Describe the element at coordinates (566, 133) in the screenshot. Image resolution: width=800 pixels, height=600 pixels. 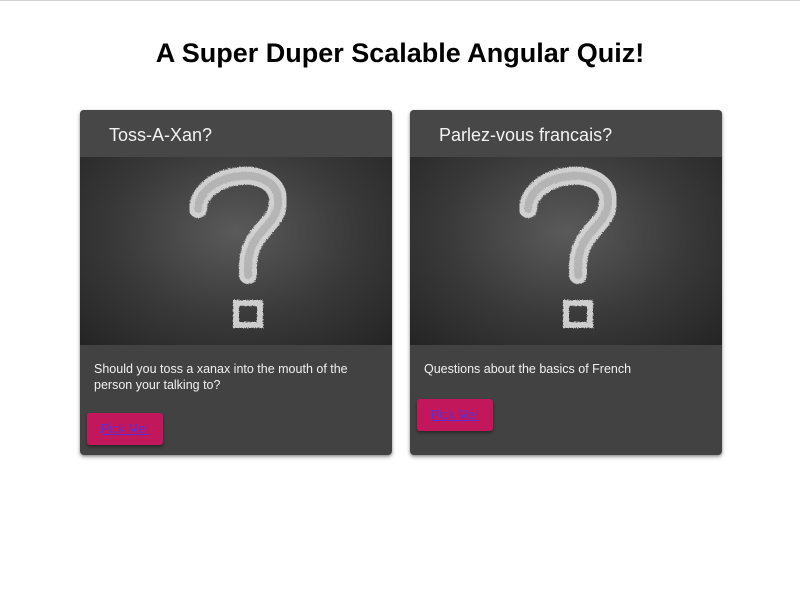
I see `quiz-card-title: Parlez-vous francais?` at that location.